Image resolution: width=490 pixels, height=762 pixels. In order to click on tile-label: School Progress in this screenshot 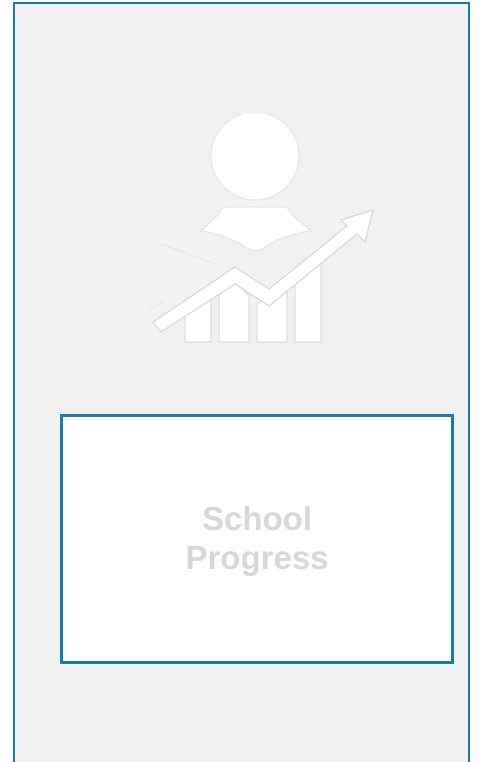, I will do `click(257, 538)`.